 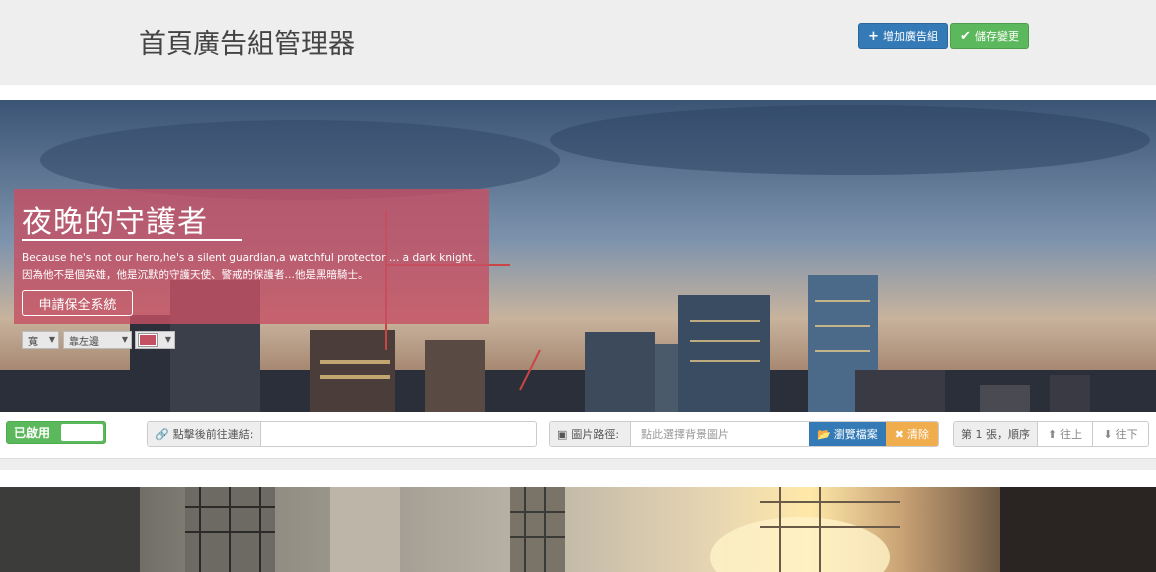 What do you see at coordinates (918, 434) in the screenshot?
I see `clear-image-label: 清除` at bounding box center [918, 434].